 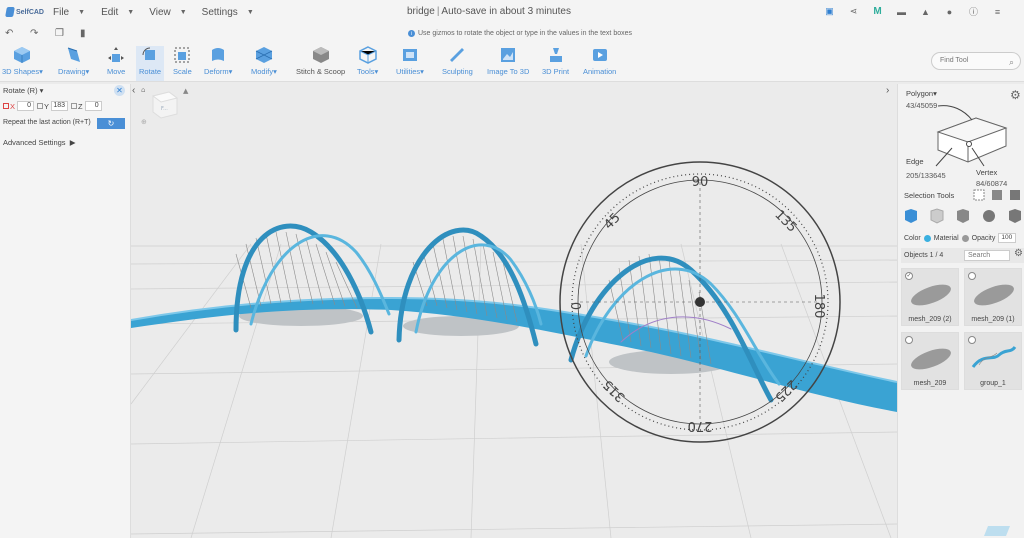 I want to click on tool-label: Deform, so click(x=216, y=71).